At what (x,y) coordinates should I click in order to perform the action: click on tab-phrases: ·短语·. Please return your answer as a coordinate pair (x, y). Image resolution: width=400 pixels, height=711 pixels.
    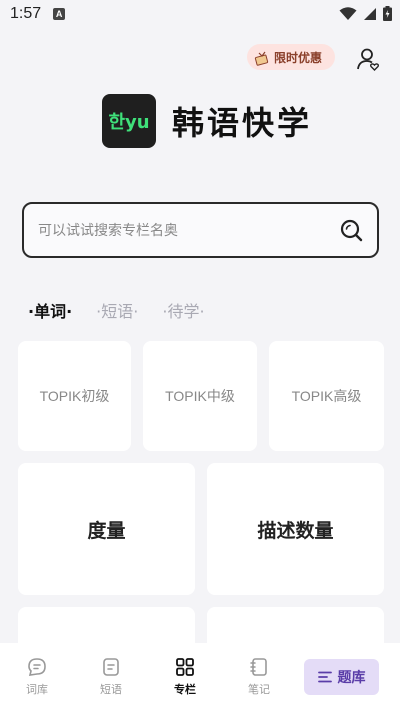
    Looking at the image, I should click on (117, 310).